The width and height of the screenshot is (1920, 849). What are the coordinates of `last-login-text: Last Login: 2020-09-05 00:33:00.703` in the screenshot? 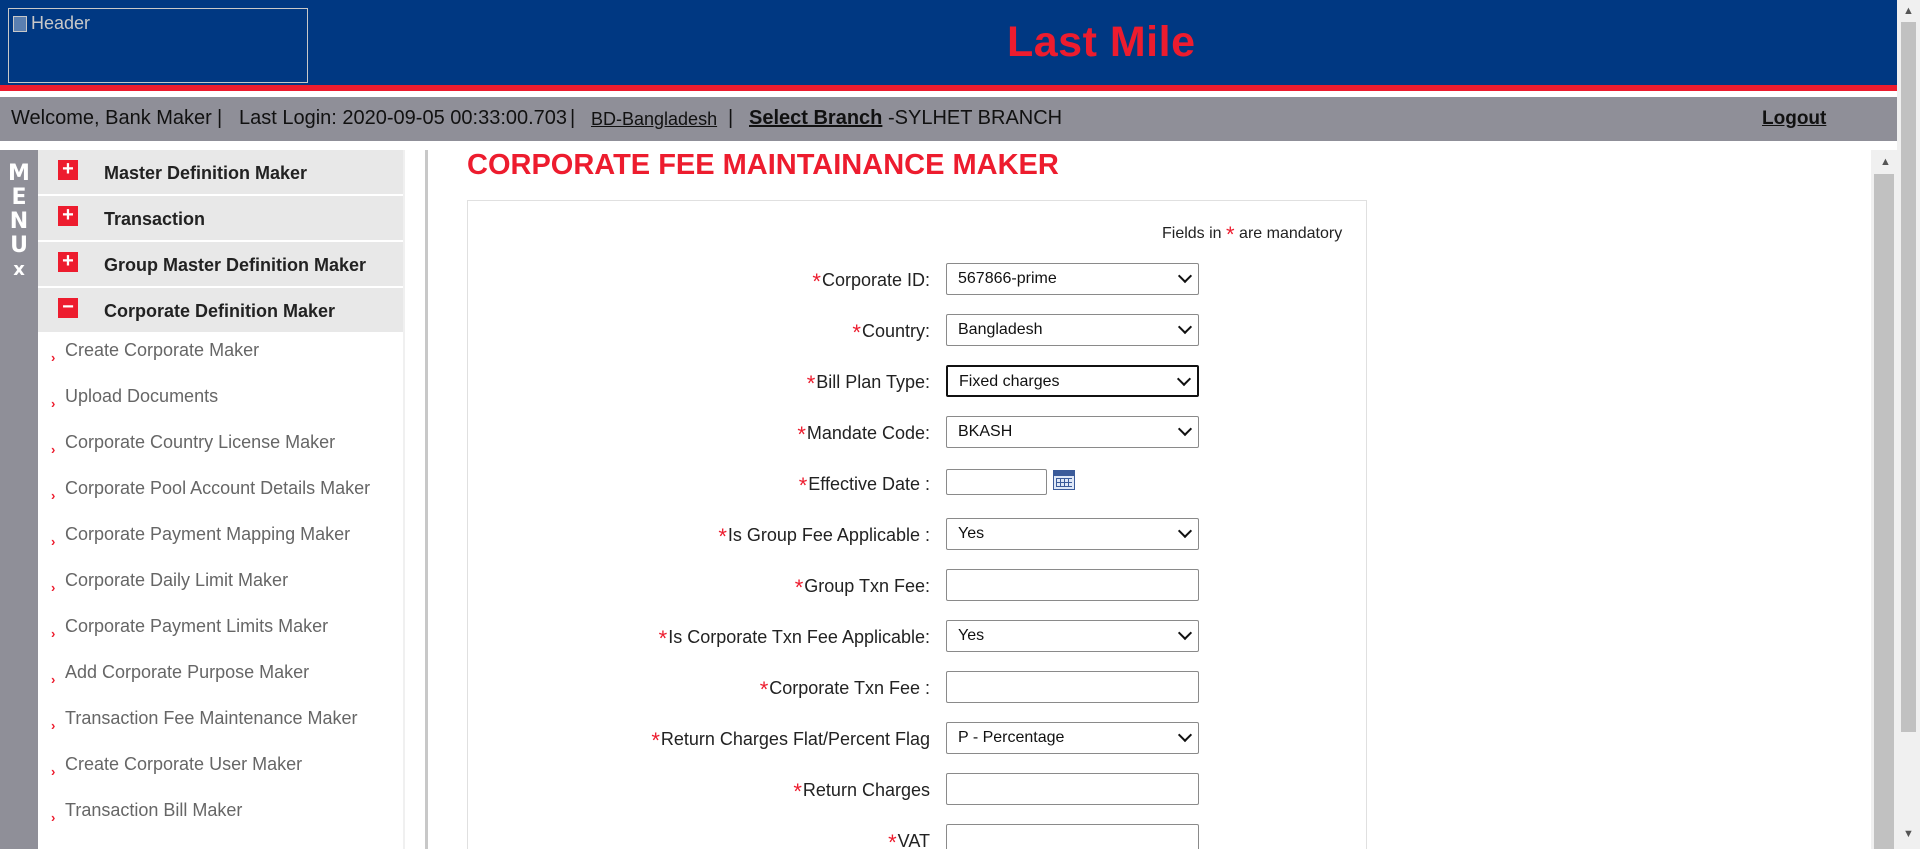 It's located at (403, 118).